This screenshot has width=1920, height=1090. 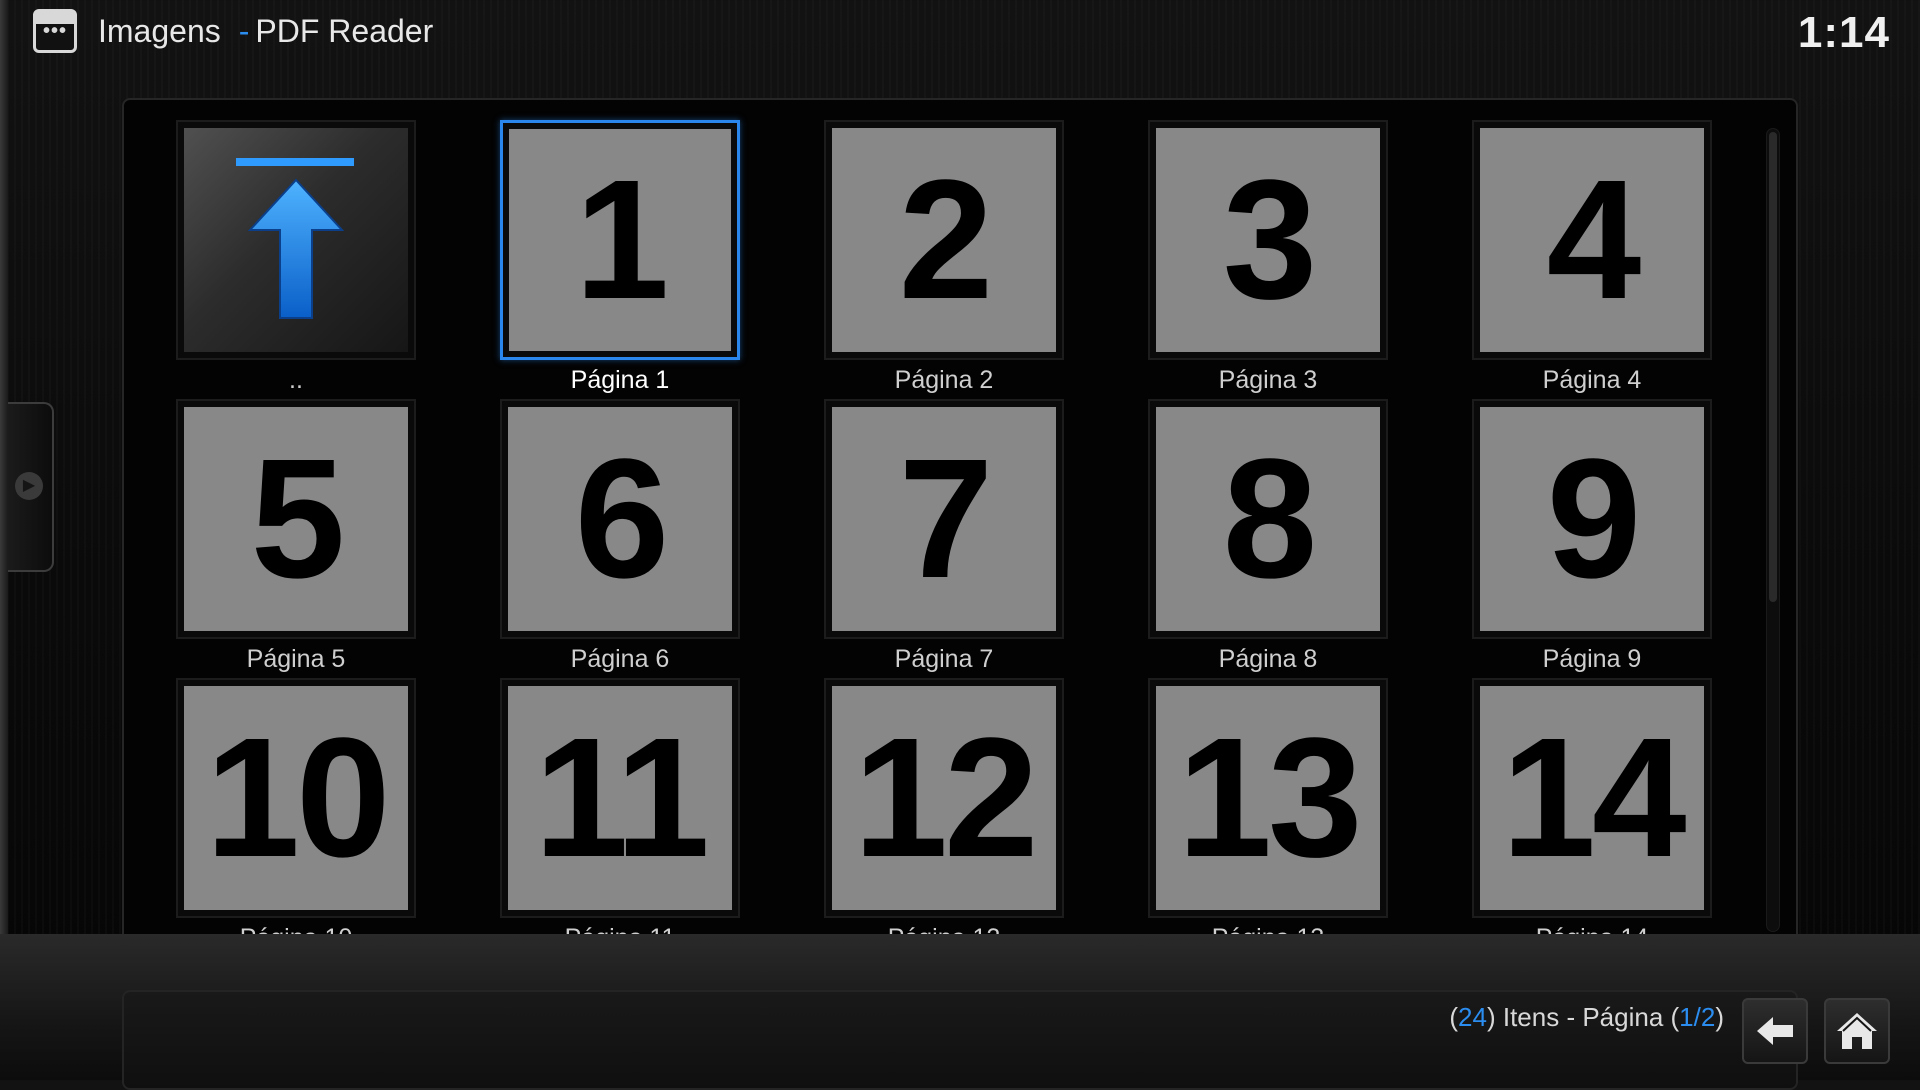 I want to click on parent-folder-item: .., so click(x=296, y=256).